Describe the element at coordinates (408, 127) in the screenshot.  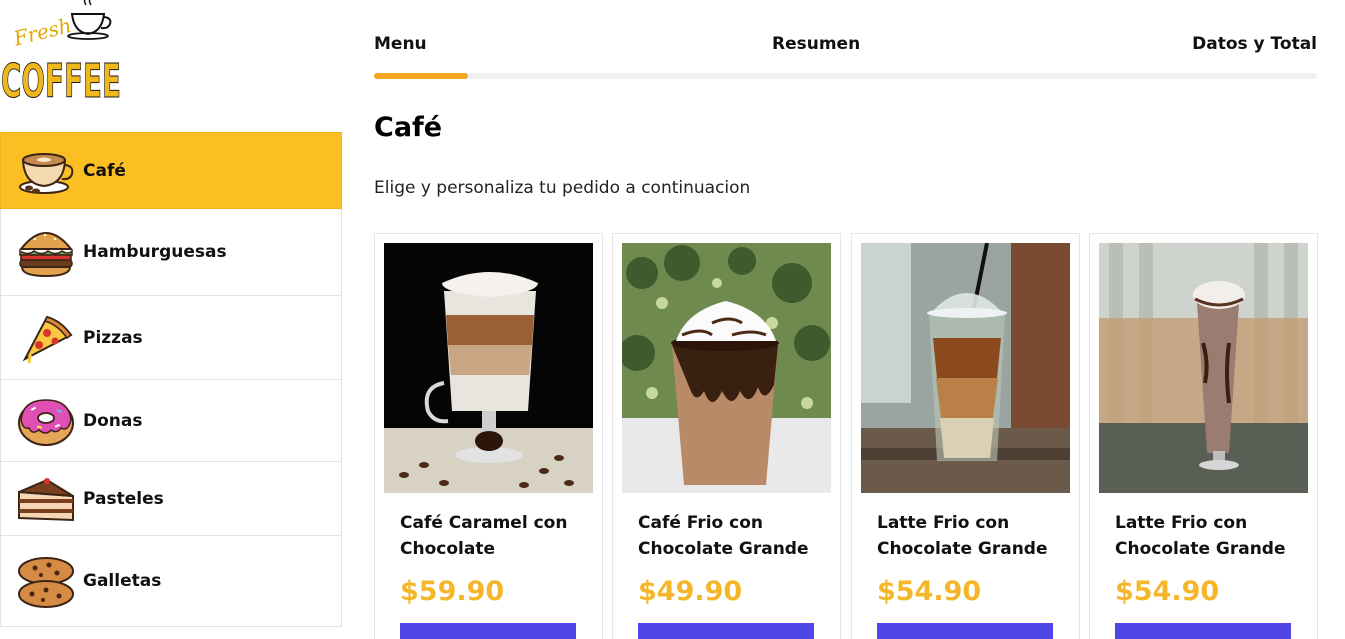
I see `page-title: Café` at that location.